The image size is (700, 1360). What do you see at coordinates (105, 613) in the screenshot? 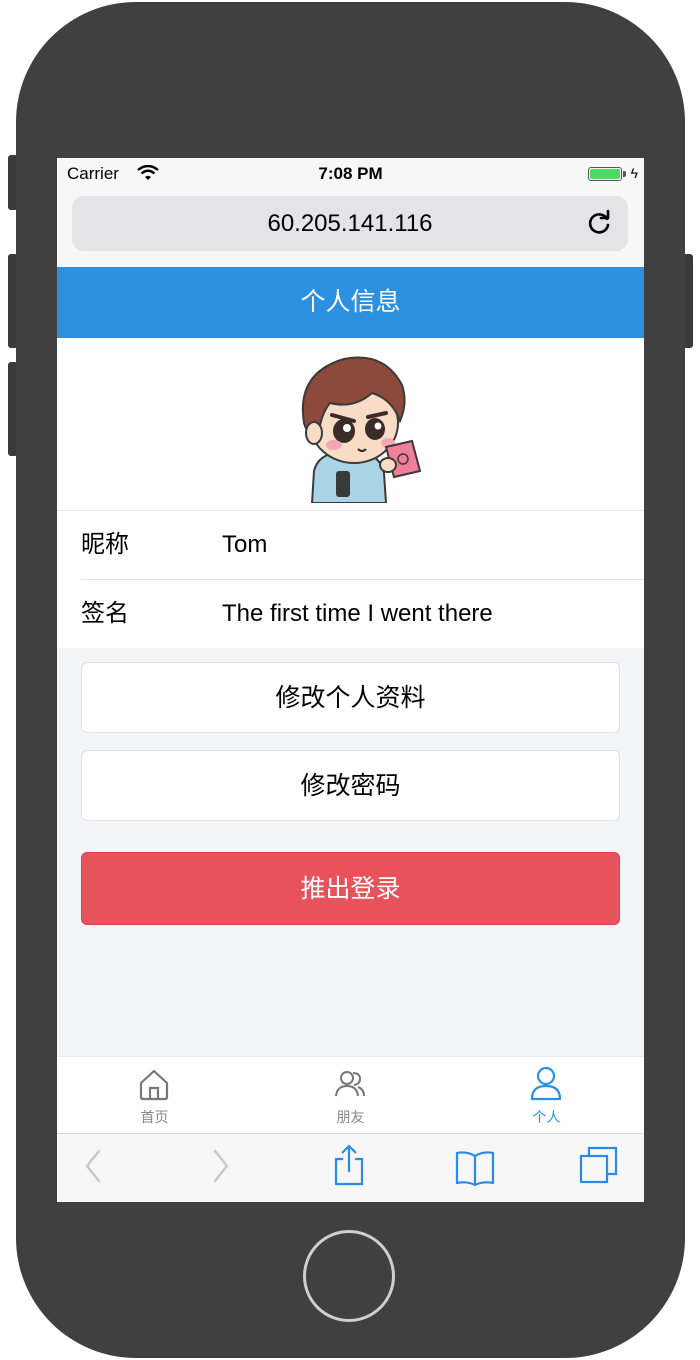
I see `signature-label: 签名` at bounding box center [105, 613].